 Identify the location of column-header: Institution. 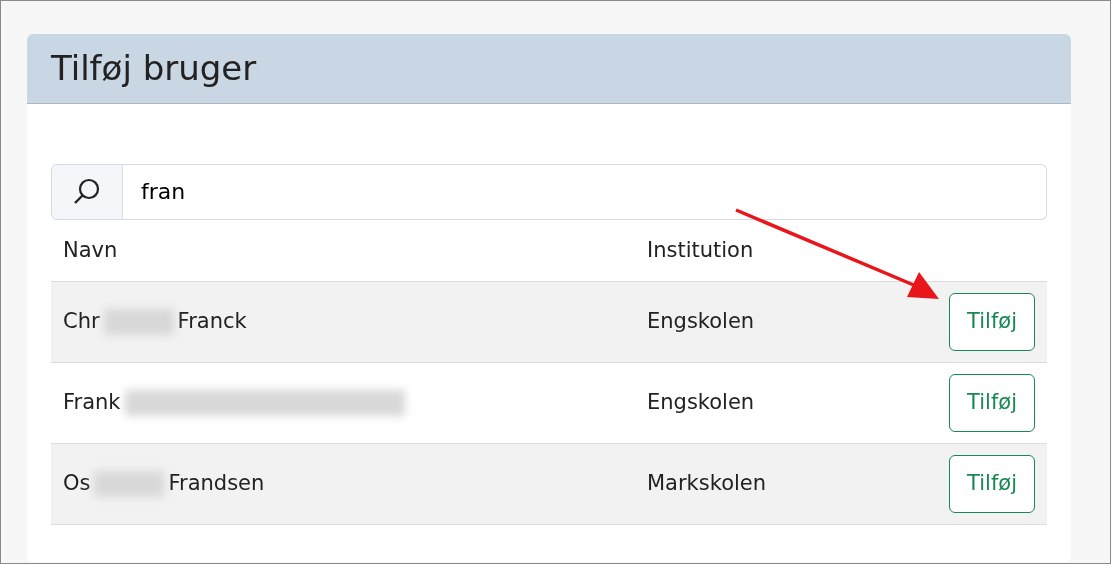
(700, 249).